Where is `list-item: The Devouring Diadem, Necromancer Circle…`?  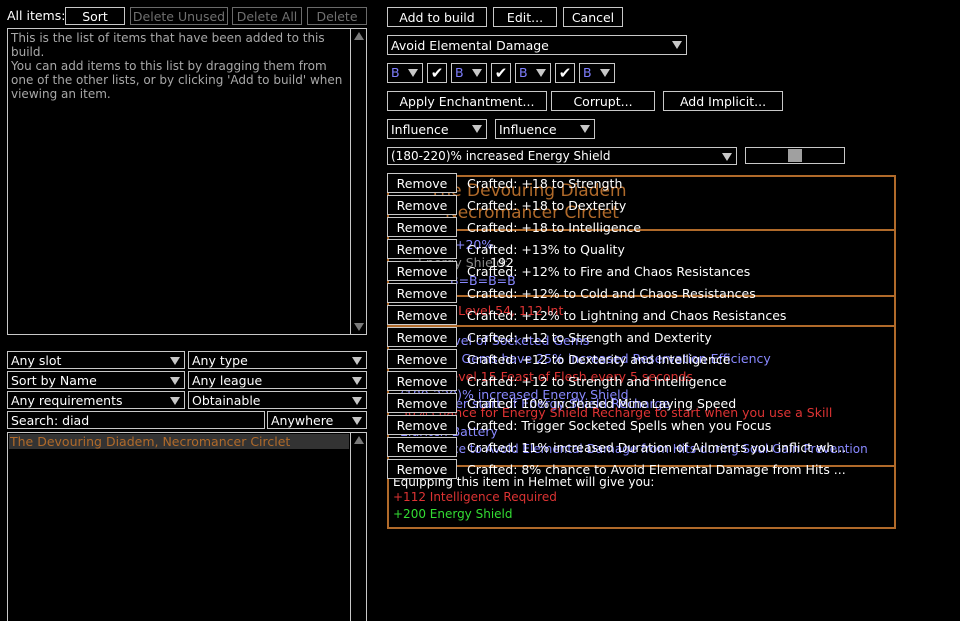 list-item: The Devouring Diadem, Necromancer Circle… is located at coordinates (150, 441).